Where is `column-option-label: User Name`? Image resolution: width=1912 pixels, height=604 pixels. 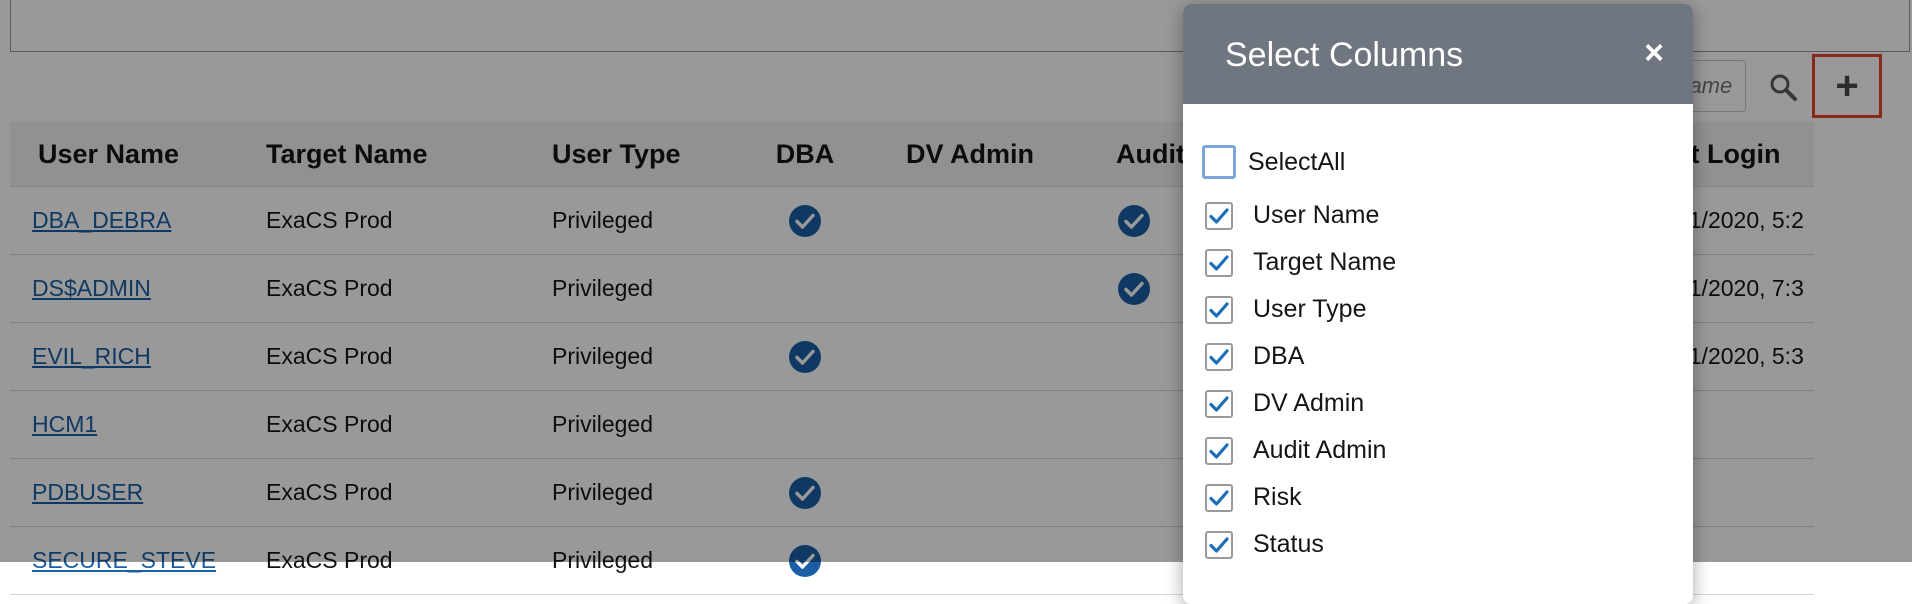
column-option-label: User Name is located at coordinates (1316, 215).